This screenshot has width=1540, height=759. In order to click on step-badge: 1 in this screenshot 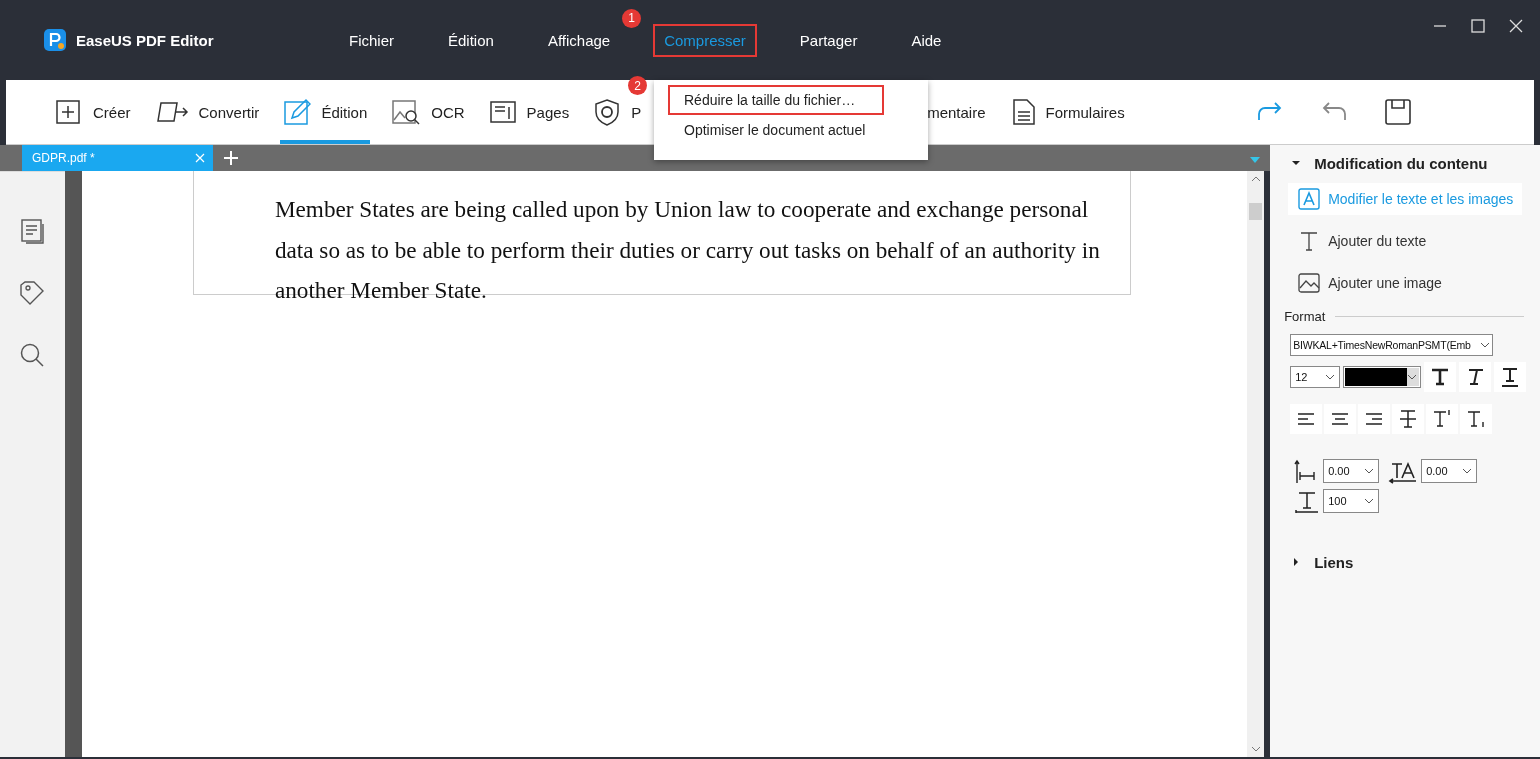, I will do `click(632, 18)`.